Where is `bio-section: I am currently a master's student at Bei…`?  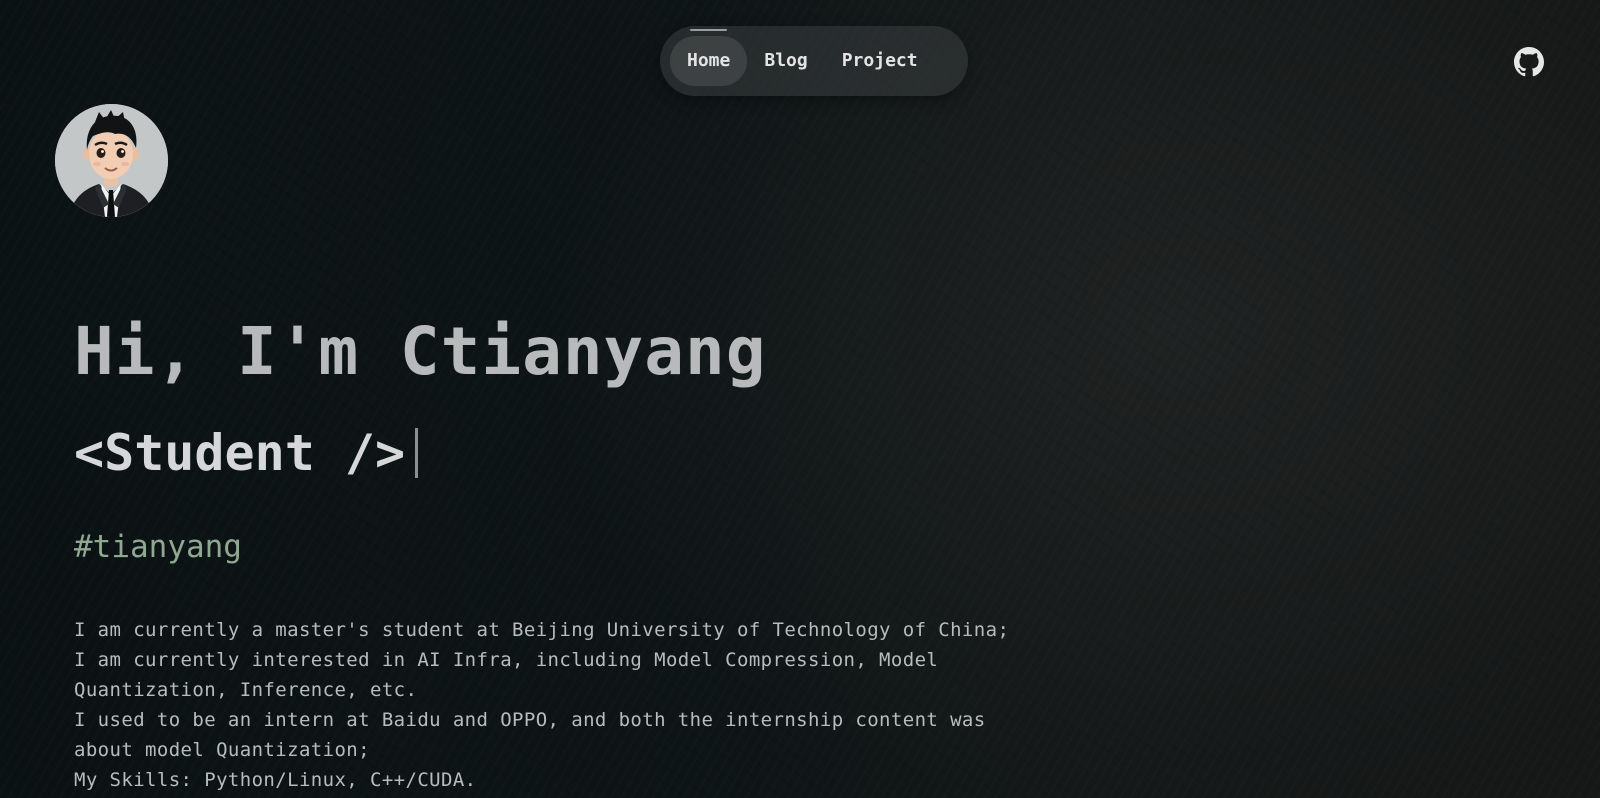 bio-section: I am currently a master's student at Bei… is located at coordinates (564, 705).